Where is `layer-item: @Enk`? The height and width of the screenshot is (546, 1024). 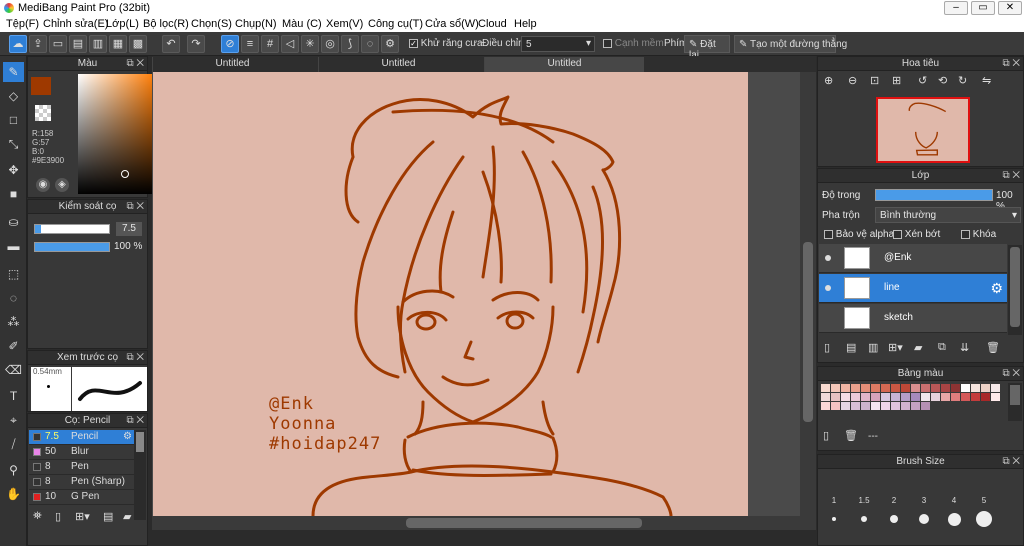
layer-item: @Enk is located at coordinates (913, 258).